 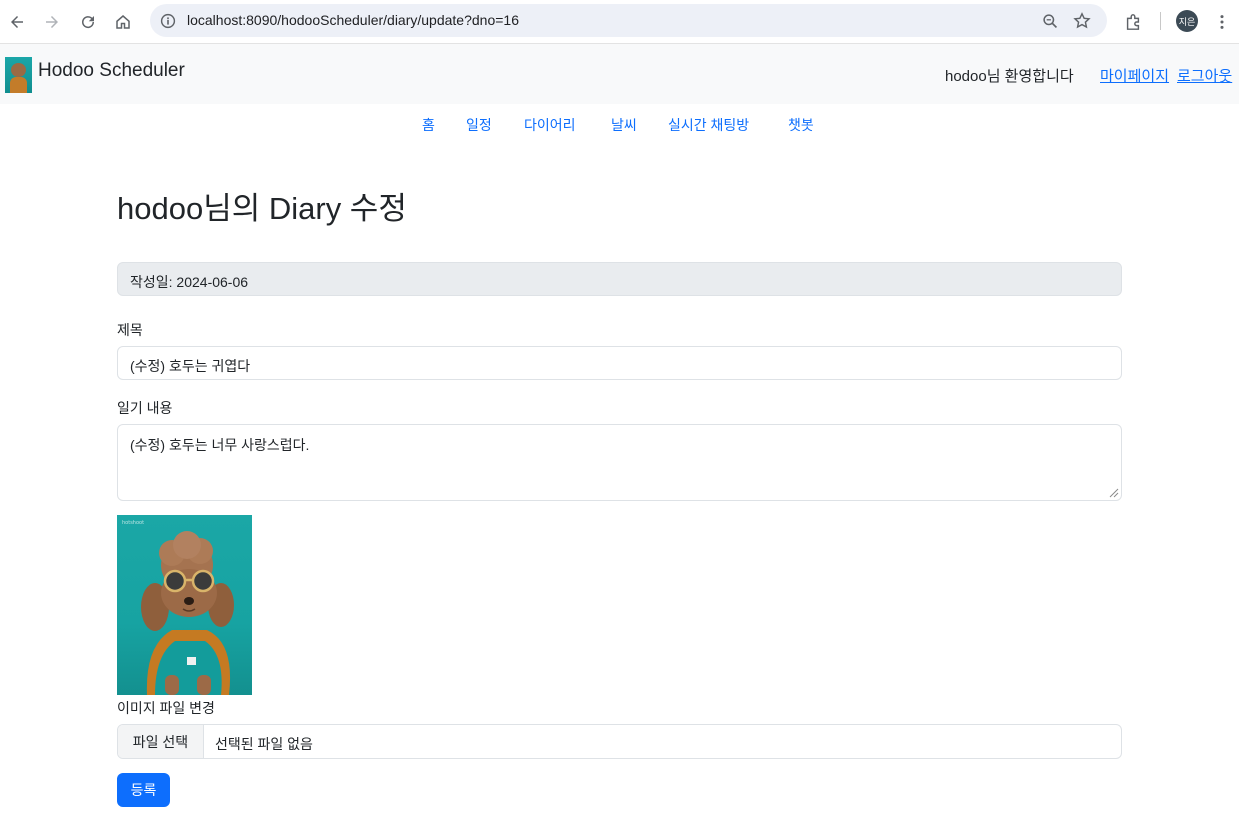 What do you see at coordinates (479, 125) in the screenshot?
I see `menu-item-schedule: 일정` at bounding box center [479, 125].